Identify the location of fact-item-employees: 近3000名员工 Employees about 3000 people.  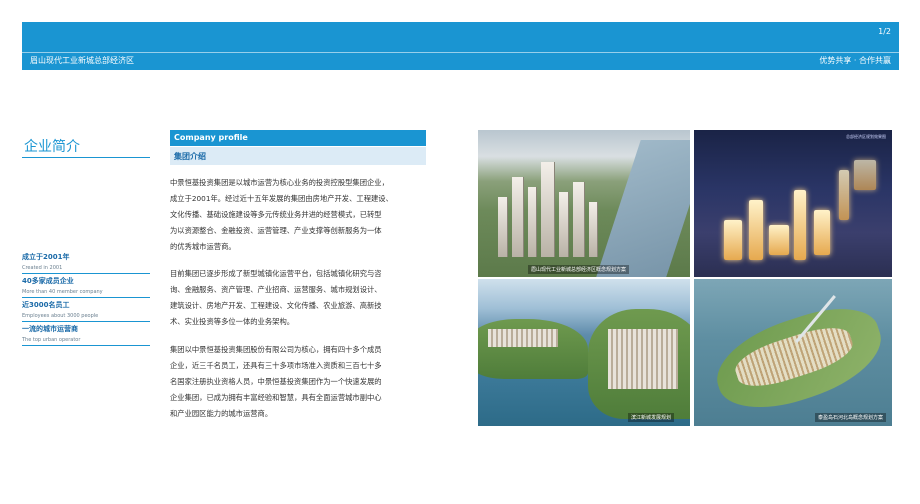
(86, 309).